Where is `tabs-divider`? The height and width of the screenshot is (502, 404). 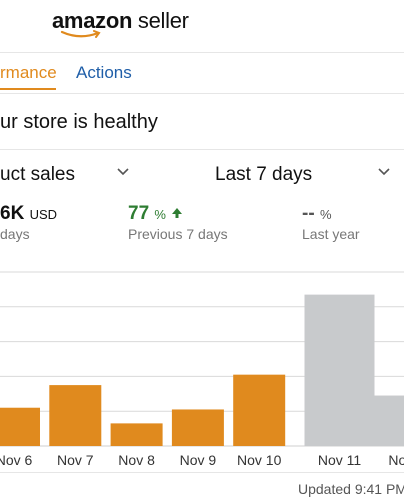
tabs-divider is located at coordinates (202, 93).